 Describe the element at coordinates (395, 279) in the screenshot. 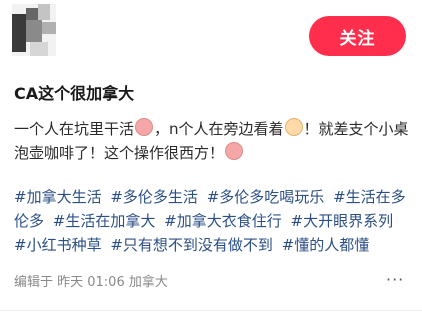

I see `more-options-button: ···` at that location.